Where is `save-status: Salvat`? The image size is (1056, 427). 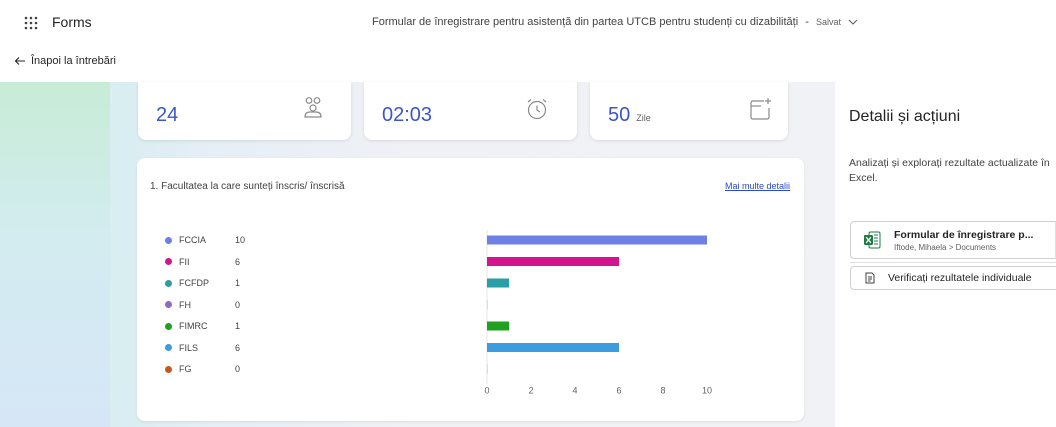
save-status: Salvat is located at coordinates (828, 22).